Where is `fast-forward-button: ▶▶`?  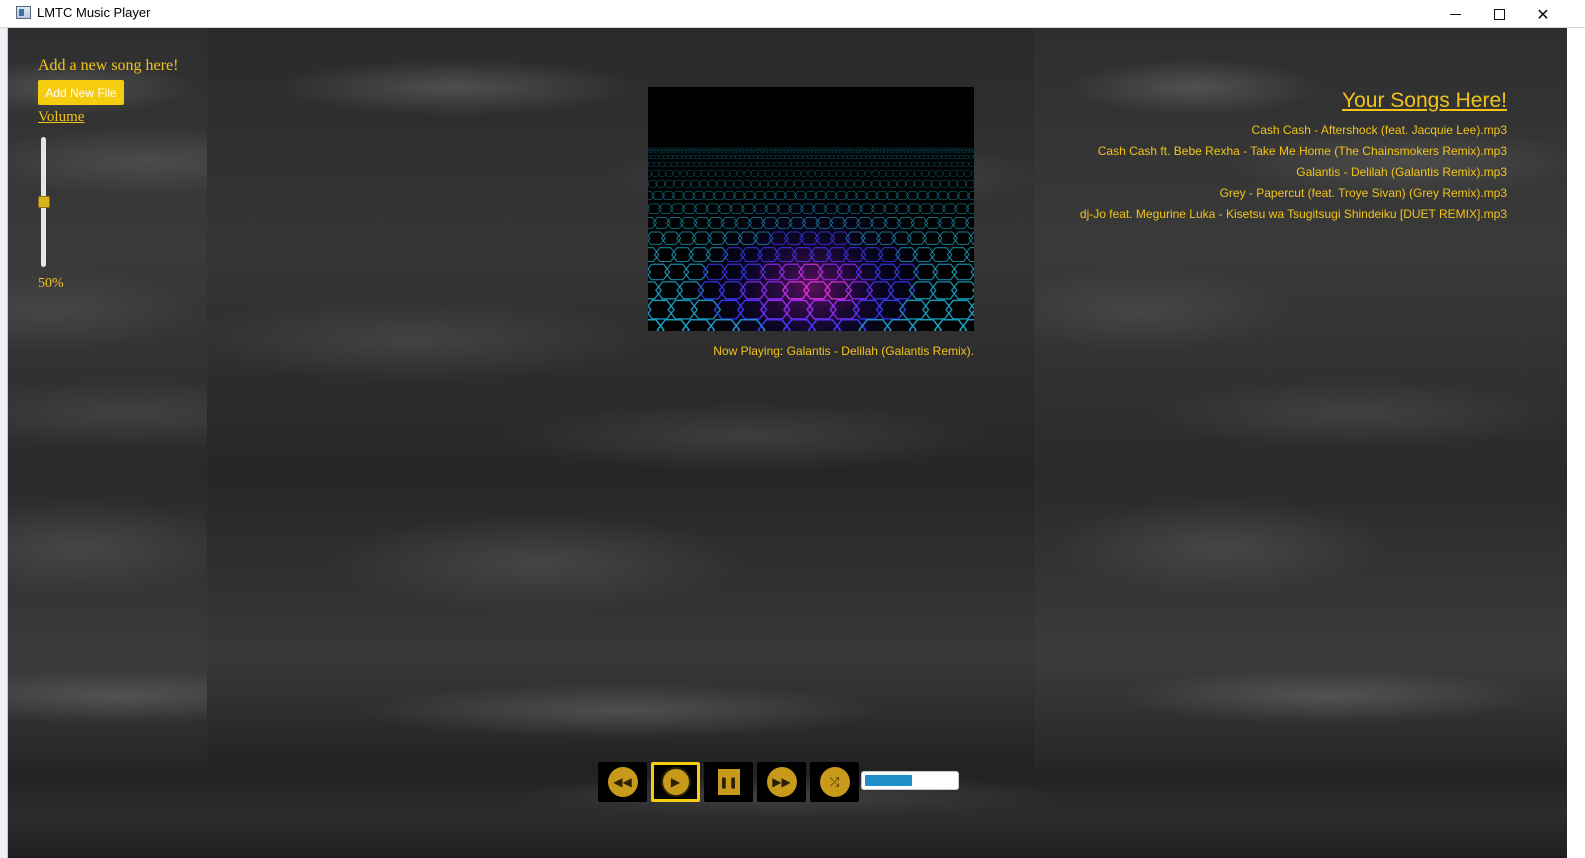
fast-forward-button: ▶▶ is located at coordinates (781, 782).